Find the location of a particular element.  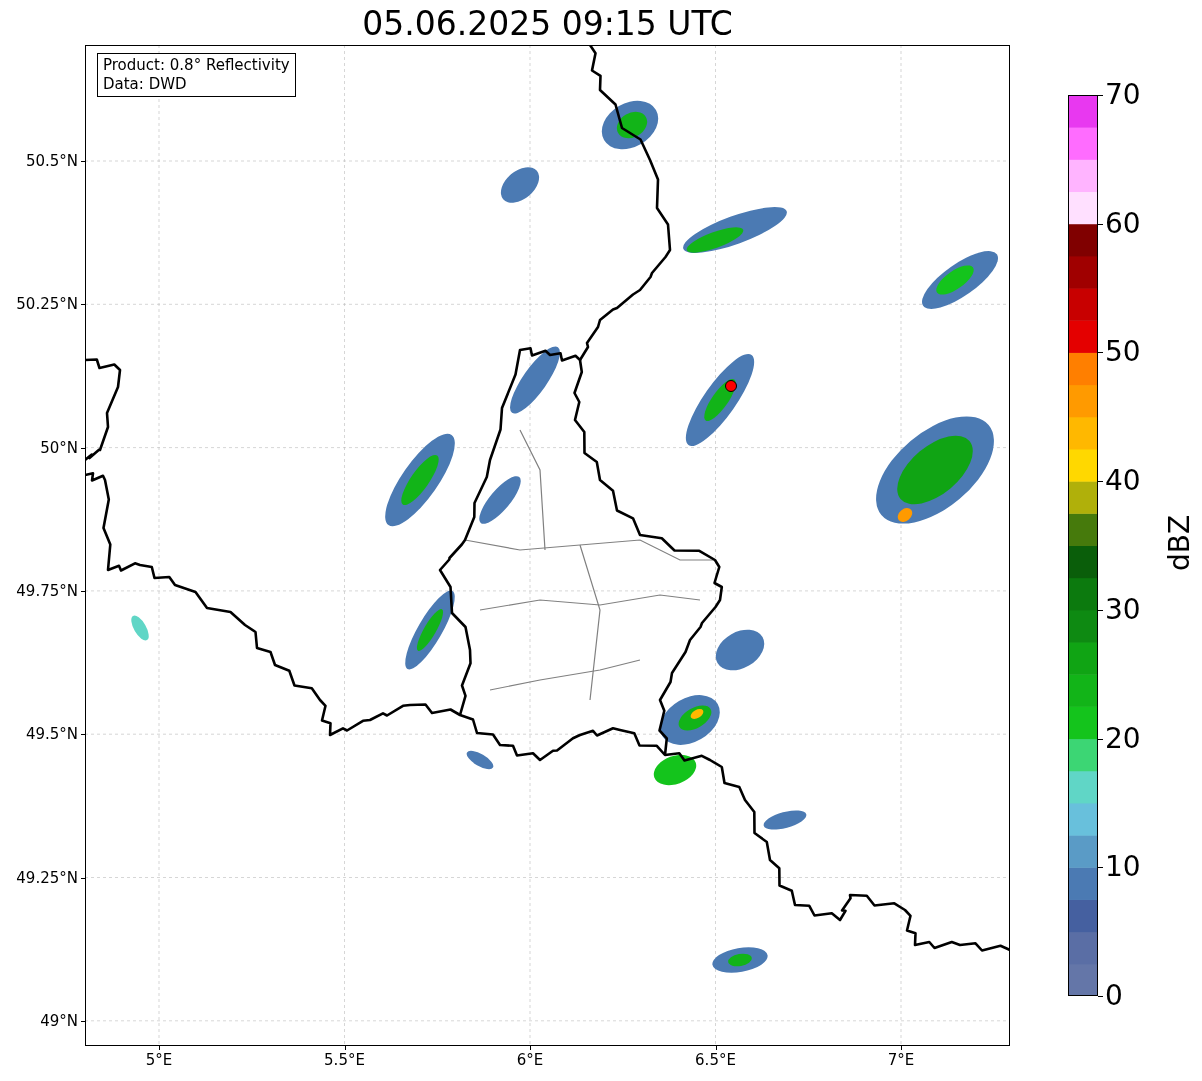

colorbar-tick-label: 50 is located at coordinates (1123, 352).